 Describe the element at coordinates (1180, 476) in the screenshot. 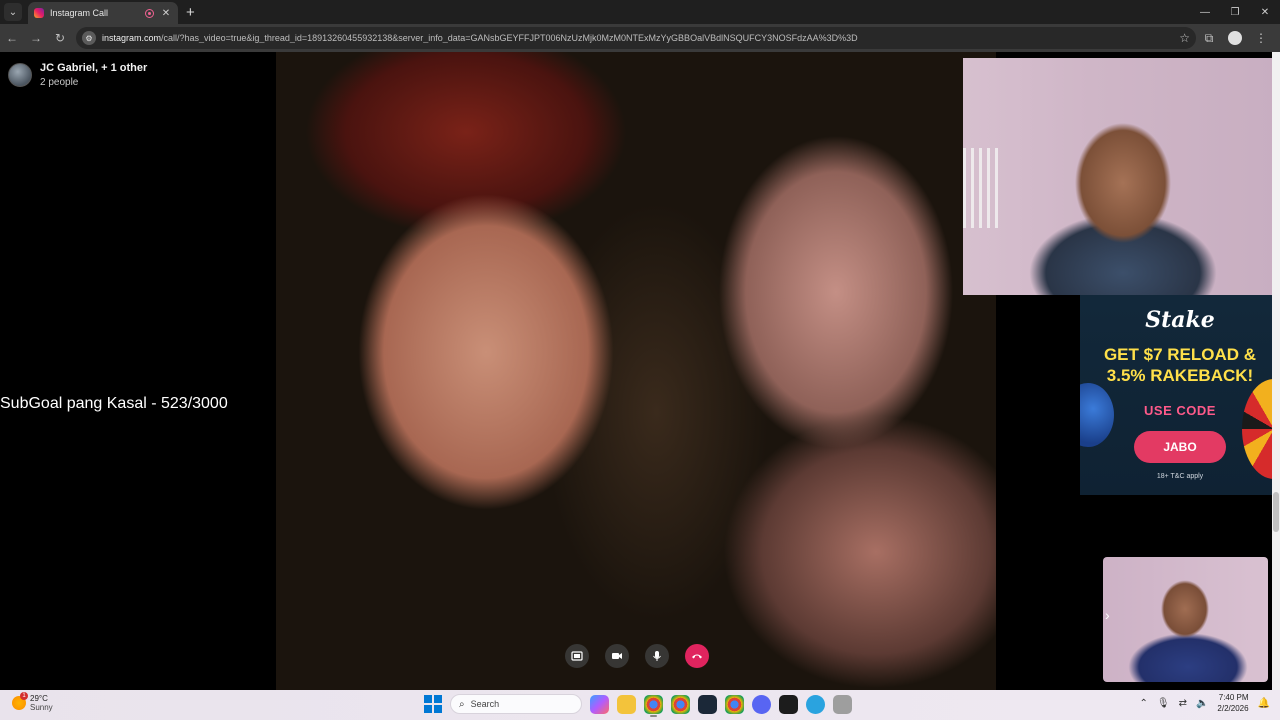

I see `ad-terms: 18+ T&C apply` at that location.